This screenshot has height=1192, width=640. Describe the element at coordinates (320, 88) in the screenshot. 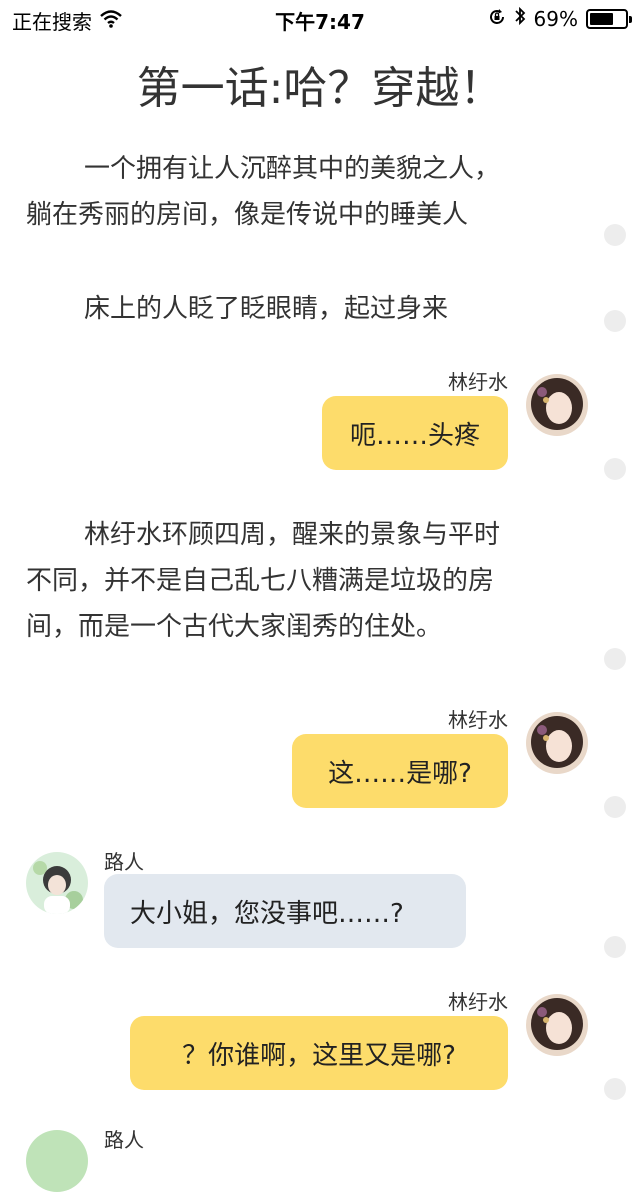

I see `chapter-title: 第一话:哈？穿越！` at that location.